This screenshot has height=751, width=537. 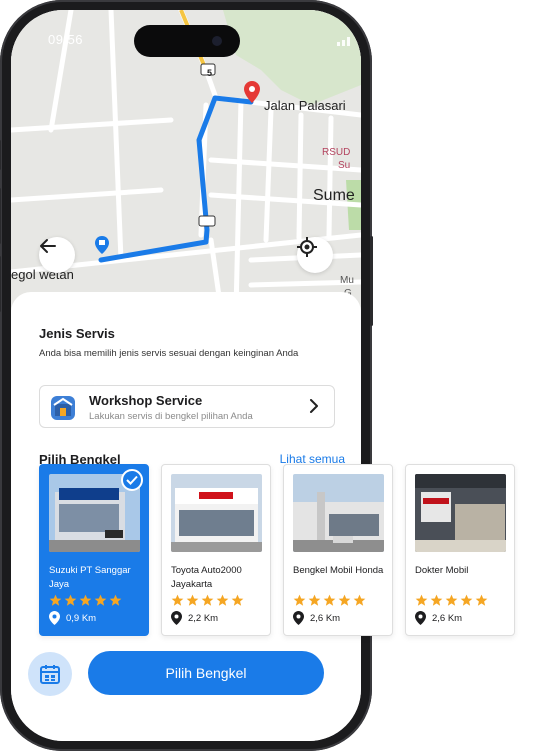 I want to click on map-pin-icon, so click(x=252, y=92).